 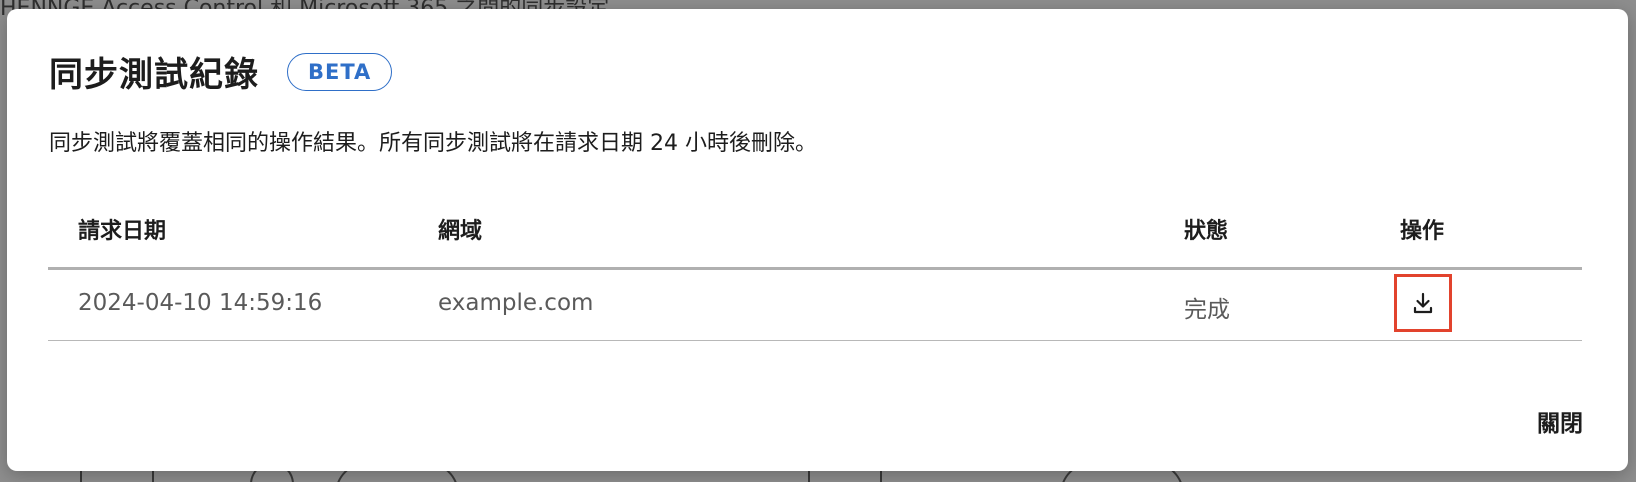 I want to click on dialog-title: 同步測試紀錄, so click(x=154, y=75).